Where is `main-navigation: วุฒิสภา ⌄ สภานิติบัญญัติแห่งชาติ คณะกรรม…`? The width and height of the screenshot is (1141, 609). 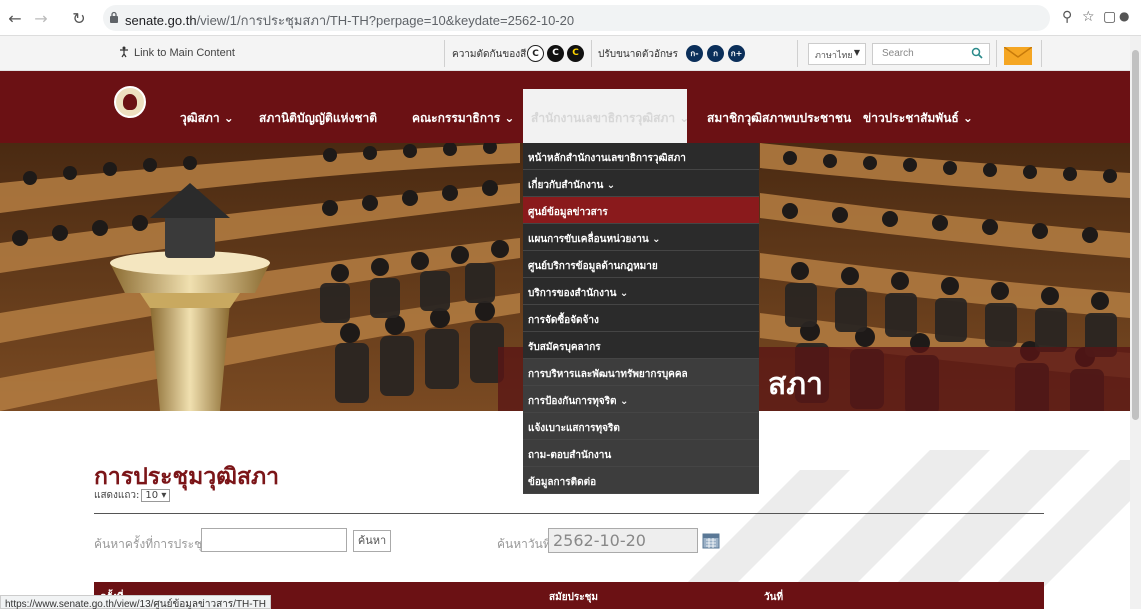 main-navigation: วุฒิสภา ⌄ สภานิติบัญญัติแห่งชาติ คณะกรรม… is located at coordinates (565, 107).